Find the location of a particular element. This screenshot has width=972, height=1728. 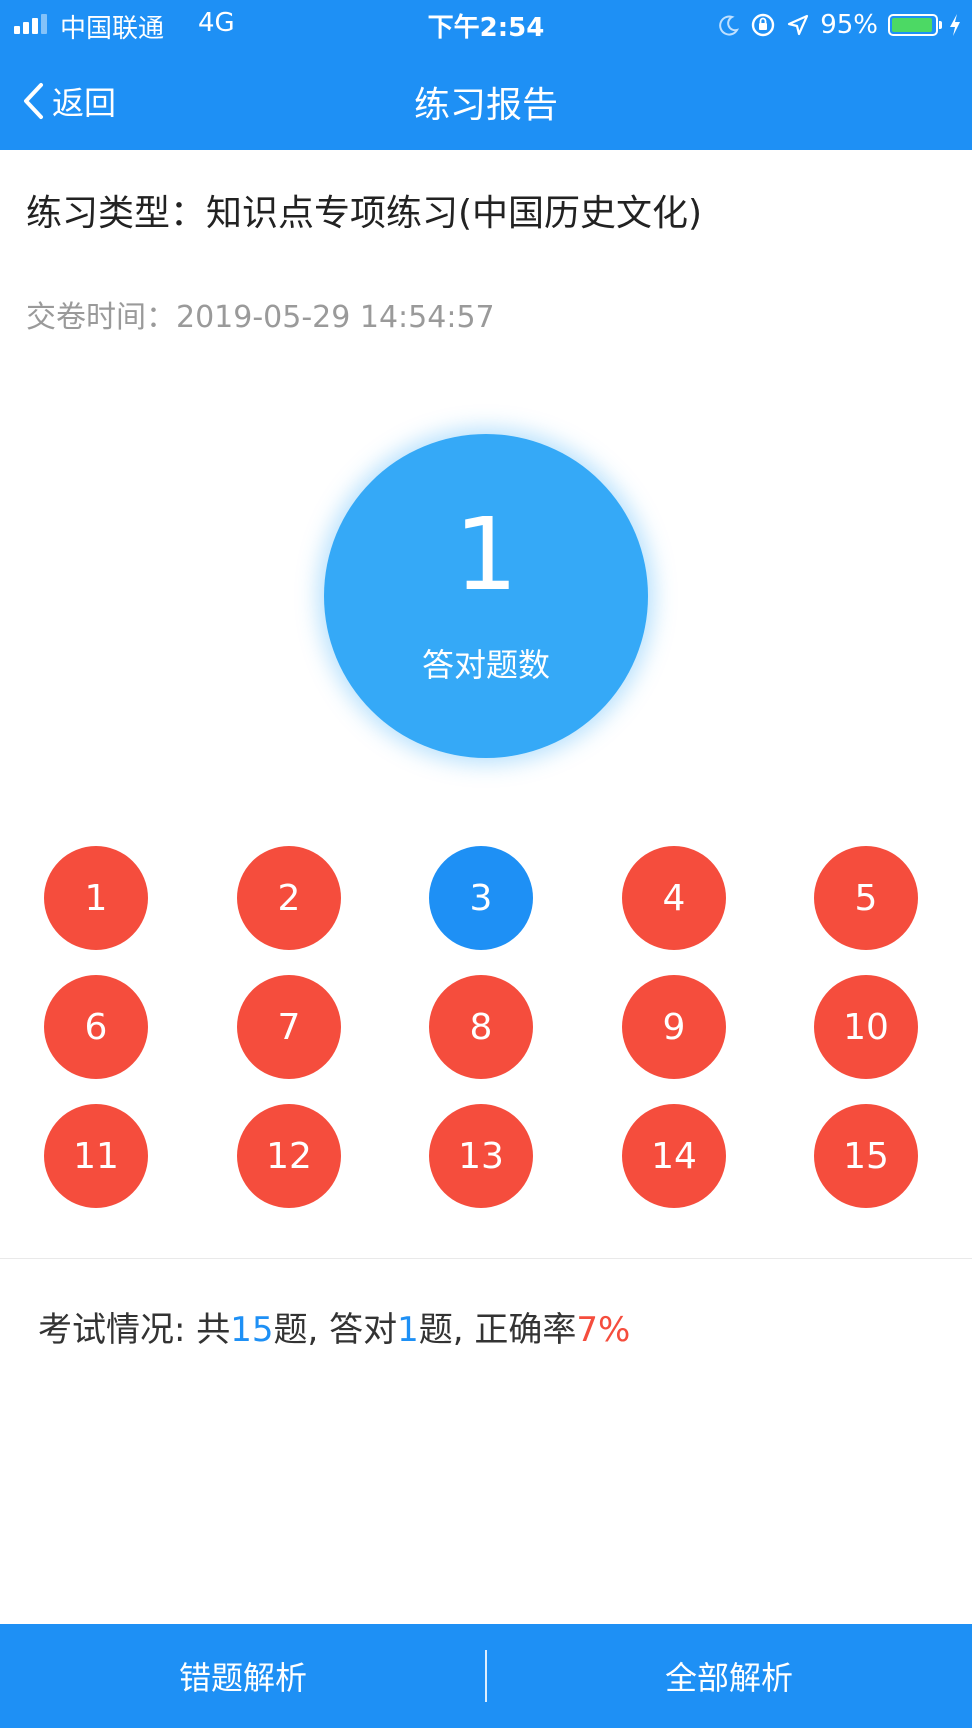

question-12-button: 12 is located at coordinates (289, 1156).